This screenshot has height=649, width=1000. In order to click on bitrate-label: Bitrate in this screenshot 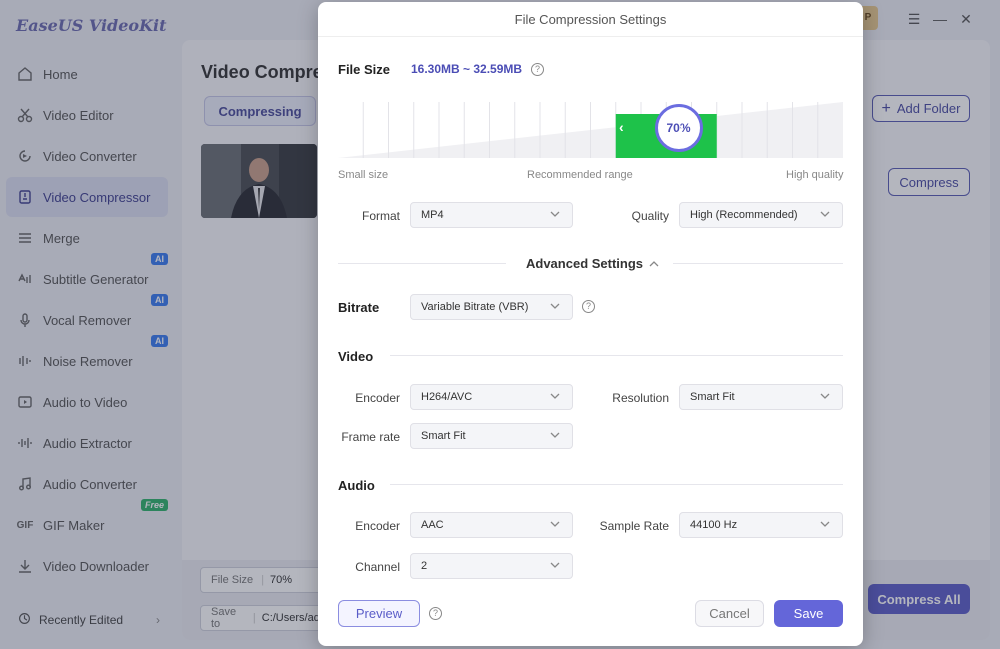, I will do `click(359, 307)`.